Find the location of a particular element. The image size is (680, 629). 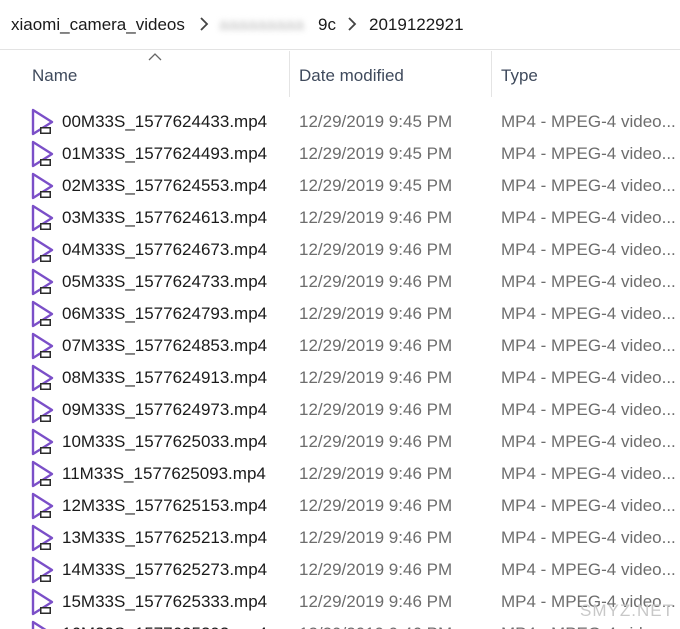

breadcrumb-item-root: xiaomi_camera_videos is located at coordinates (98, 25).